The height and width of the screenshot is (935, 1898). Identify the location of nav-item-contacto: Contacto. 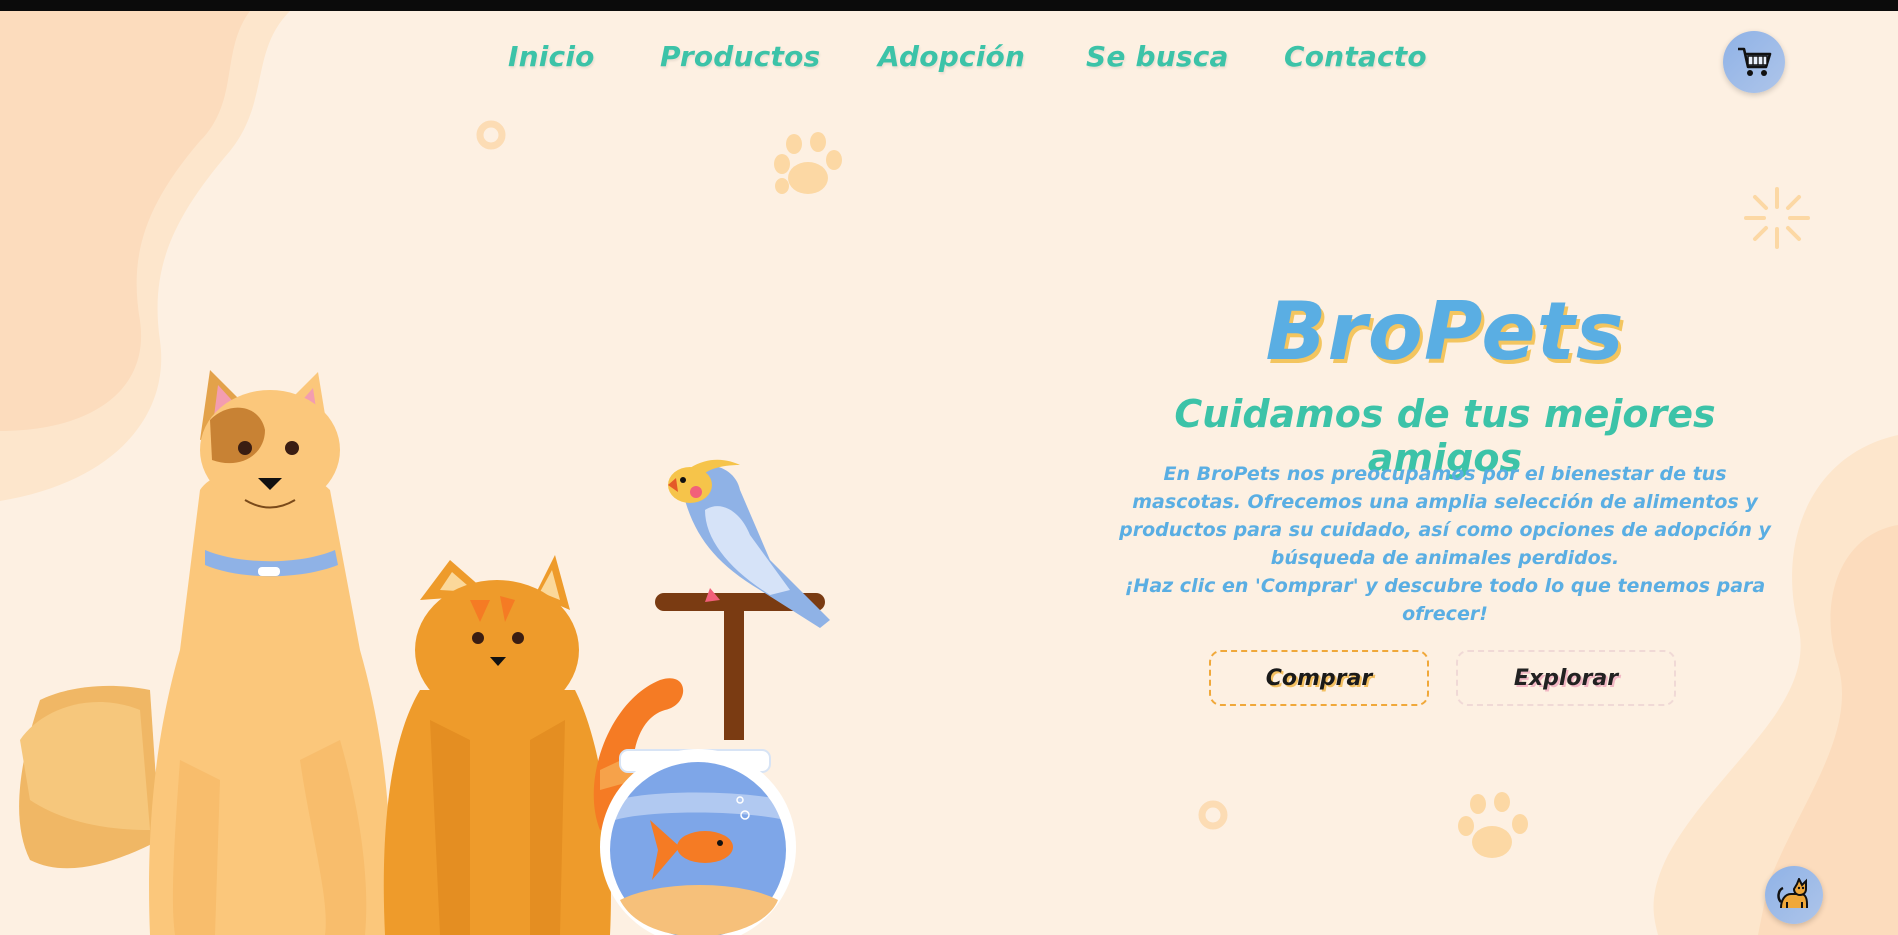
(1355, 56).